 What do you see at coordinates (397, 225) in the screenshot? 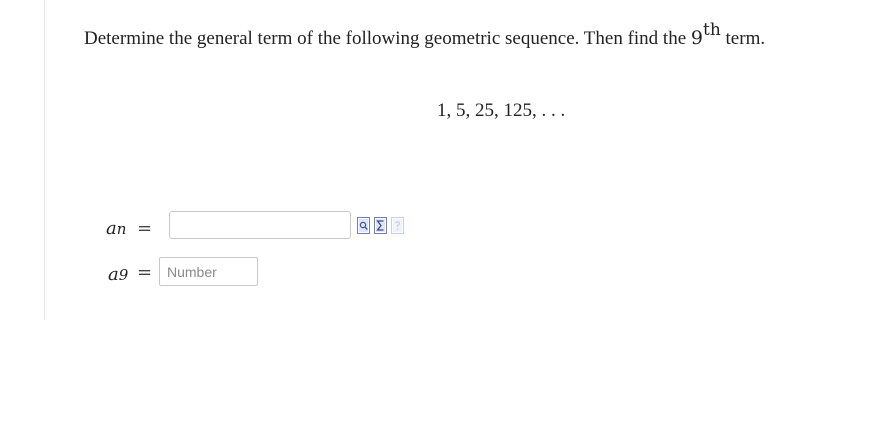
I see `help-icon` at bounding box center [397, 225].